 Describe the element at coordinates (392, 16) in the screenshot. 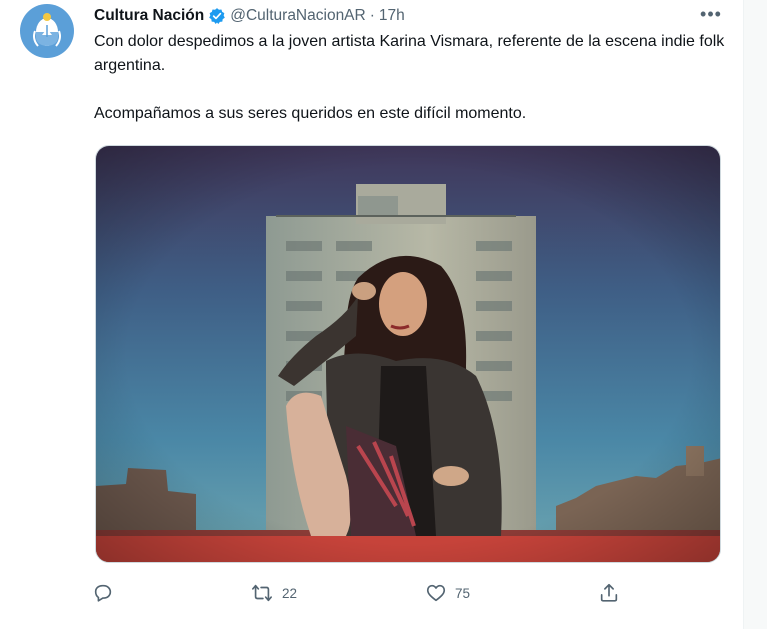

I see `tweet-timestamp: 17h` at that location.